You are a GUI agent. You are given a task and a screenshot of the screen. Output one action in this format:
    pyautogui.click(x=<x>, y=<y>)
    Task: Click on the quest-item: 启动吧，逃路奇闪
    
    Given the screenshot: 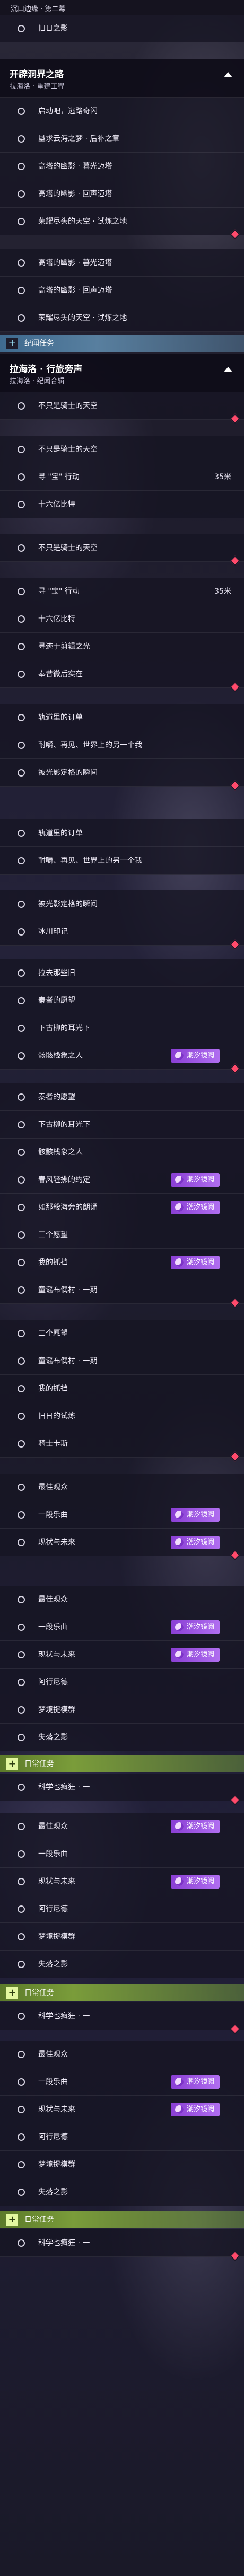 What is the action you would take?
    pyautogui.click(x=122, y=111)
    